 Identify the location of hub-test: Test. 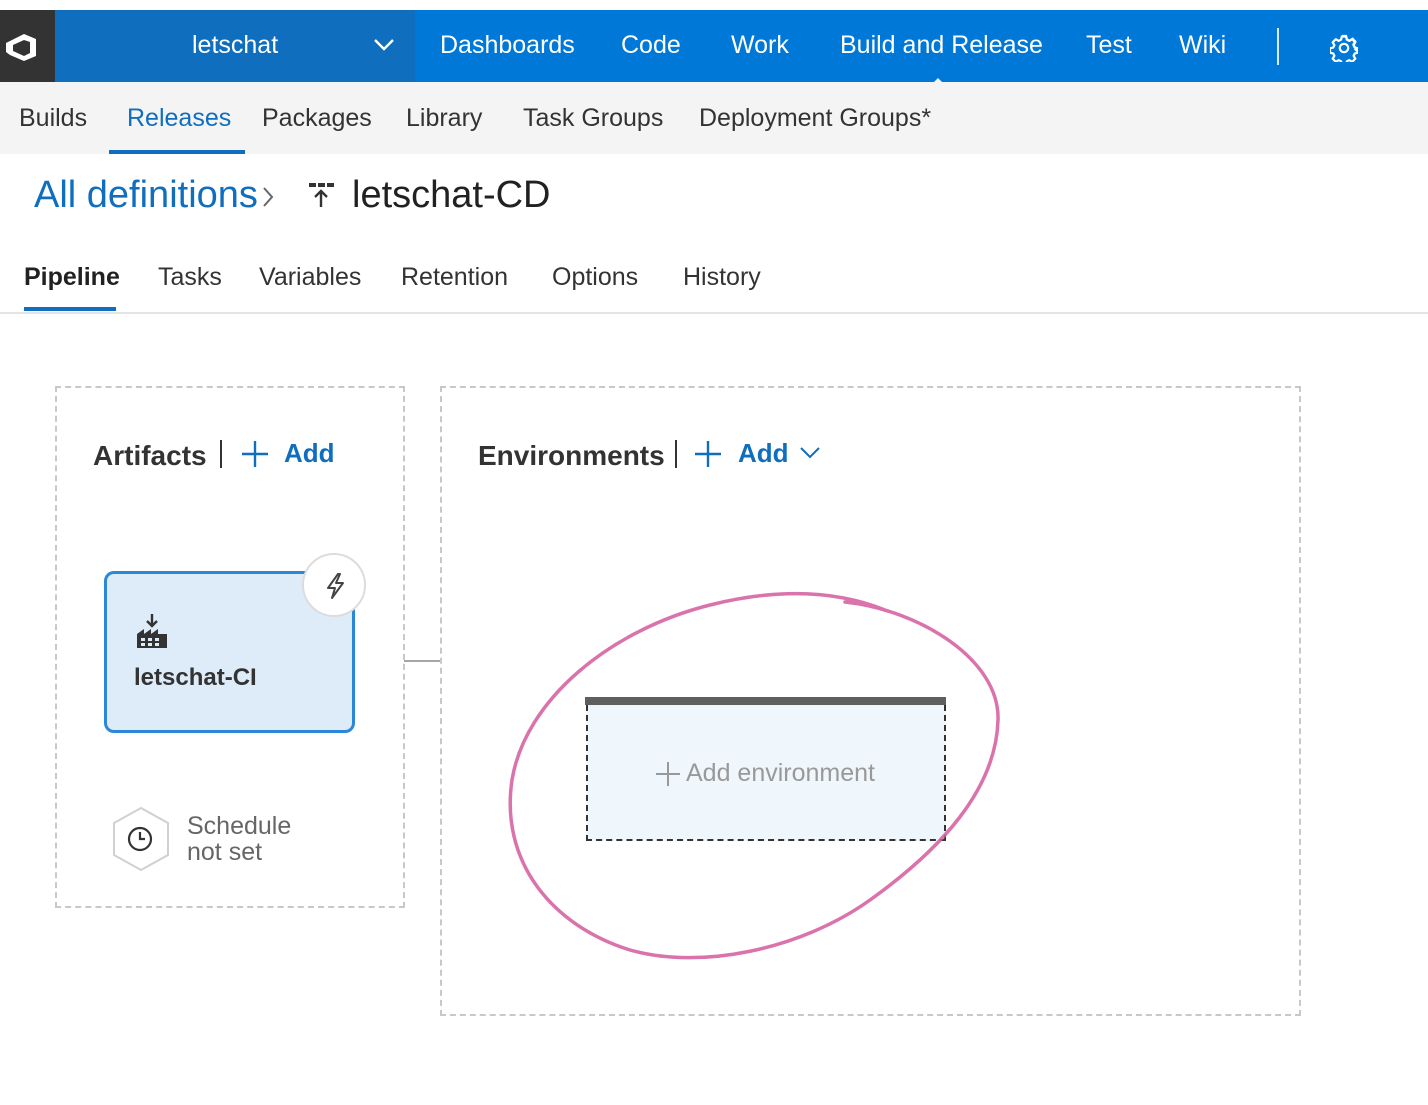
(1109, 45).